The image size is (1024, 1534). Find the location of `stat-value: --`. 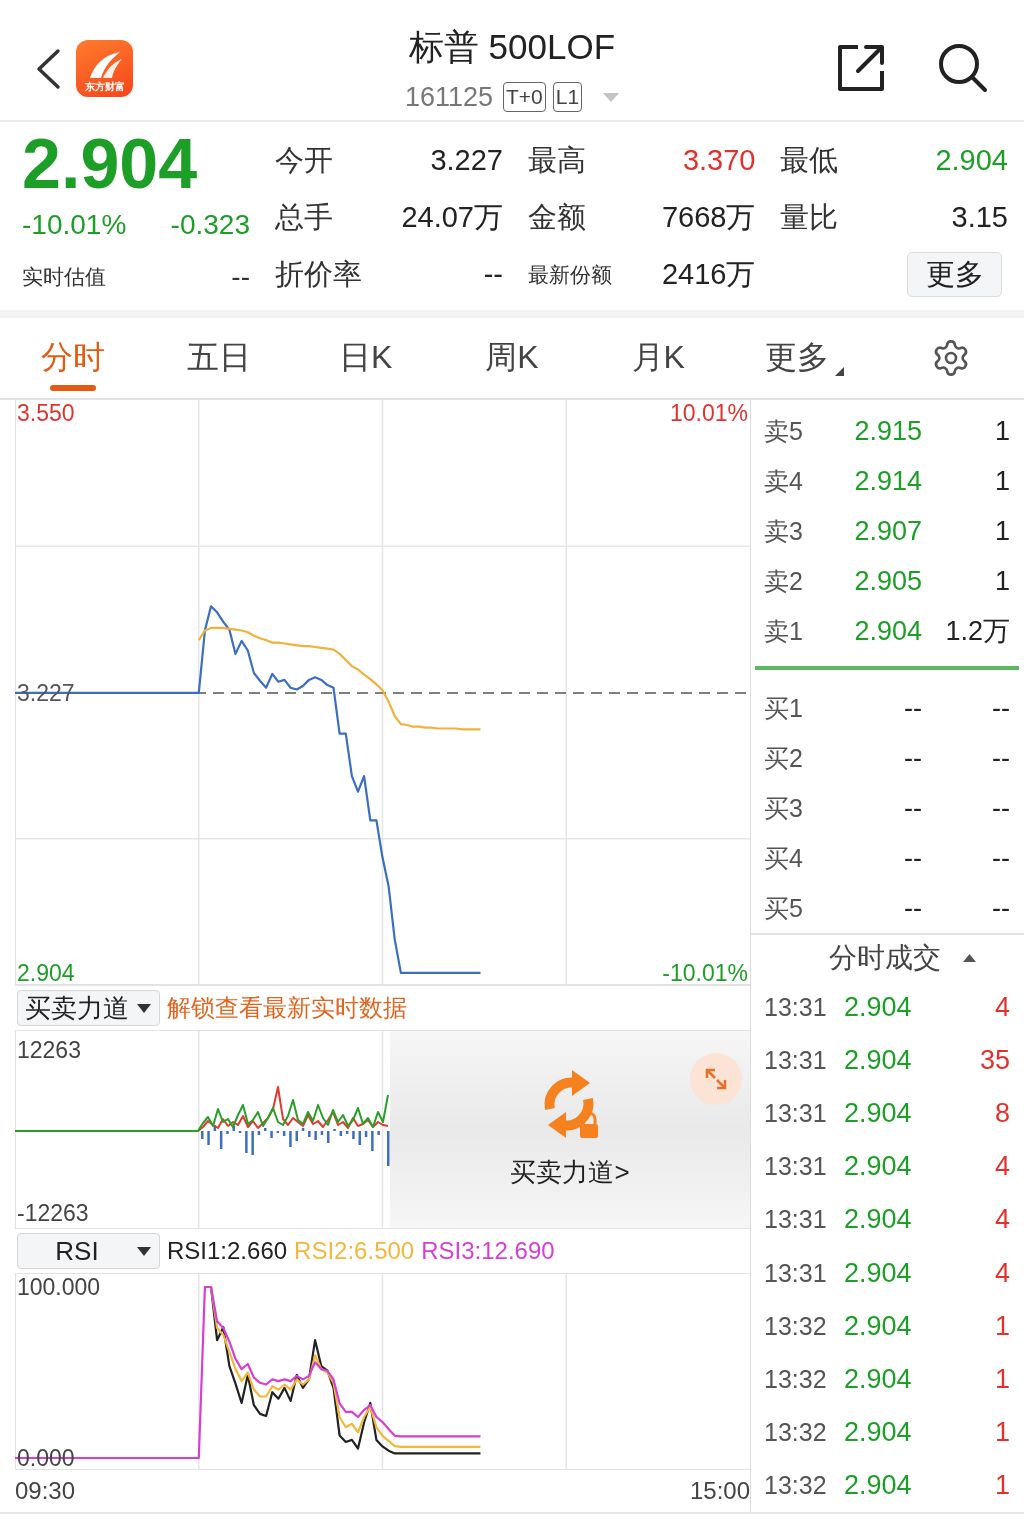

stat-value: -- is located at coordinates (493, 274).